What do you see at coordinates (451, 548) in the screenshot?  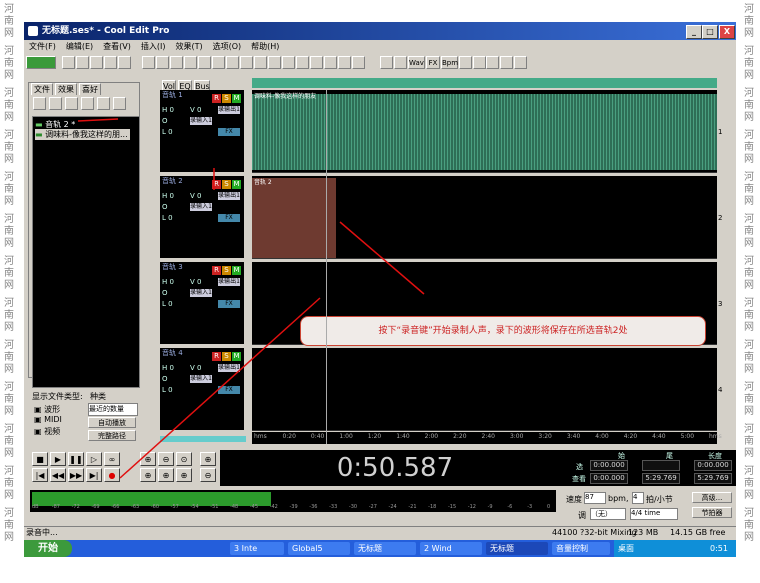 I see `task-item: 2 Wind` at bounding box center [451, 548].